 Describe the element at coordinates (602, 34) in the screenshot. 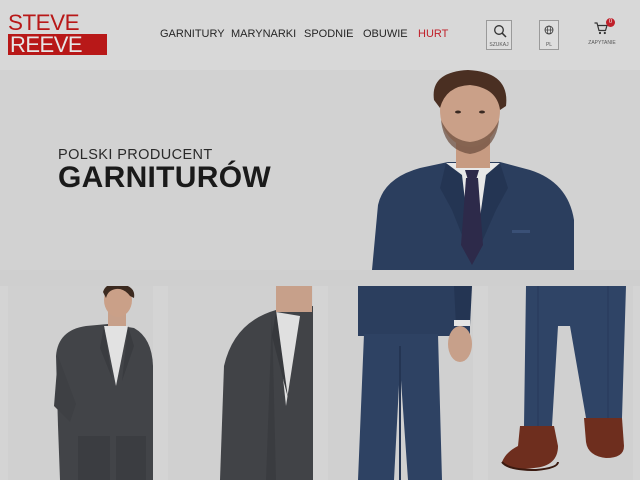

I see `cart-button: 0 ZAPYTANIE` at that location.